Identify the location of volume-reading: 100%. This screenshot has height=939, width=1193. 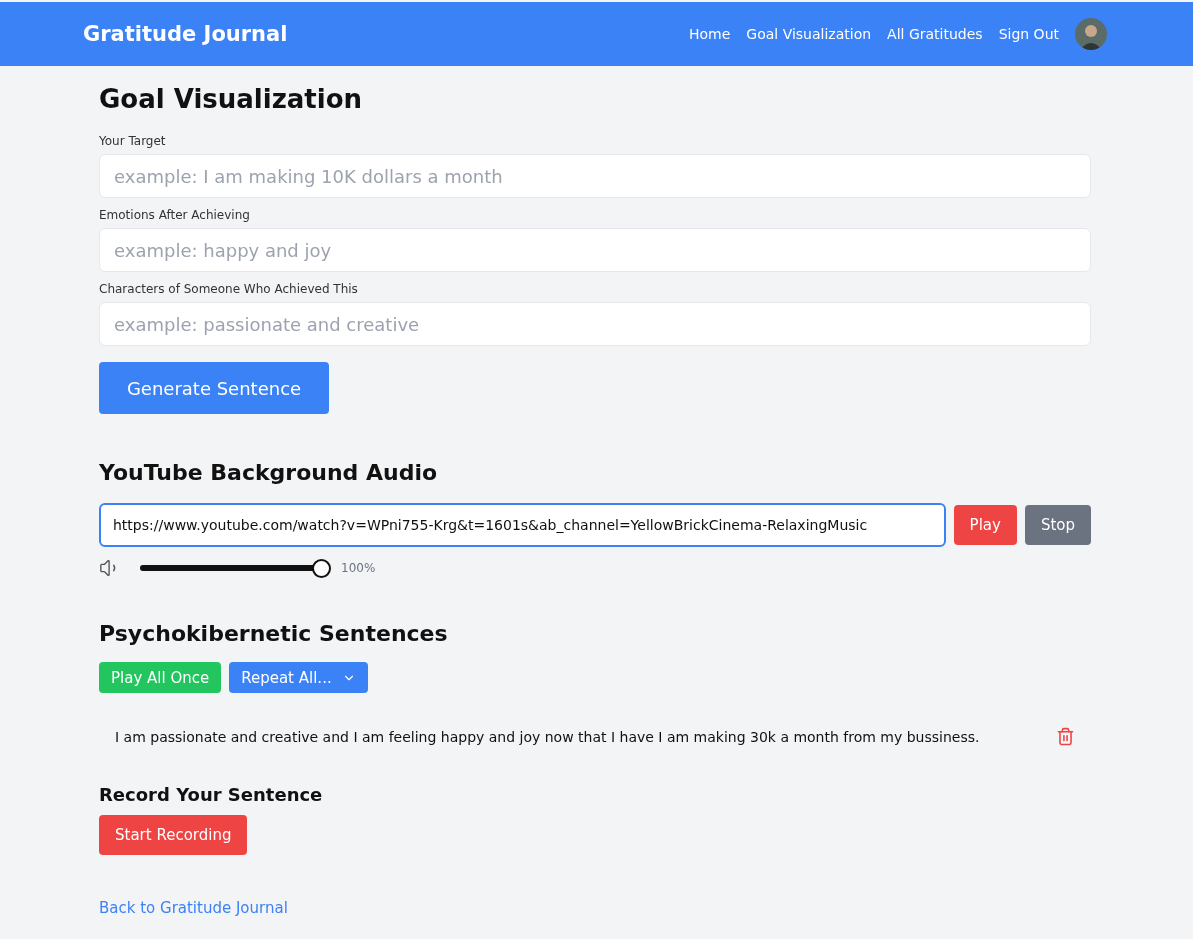
(358, 568).